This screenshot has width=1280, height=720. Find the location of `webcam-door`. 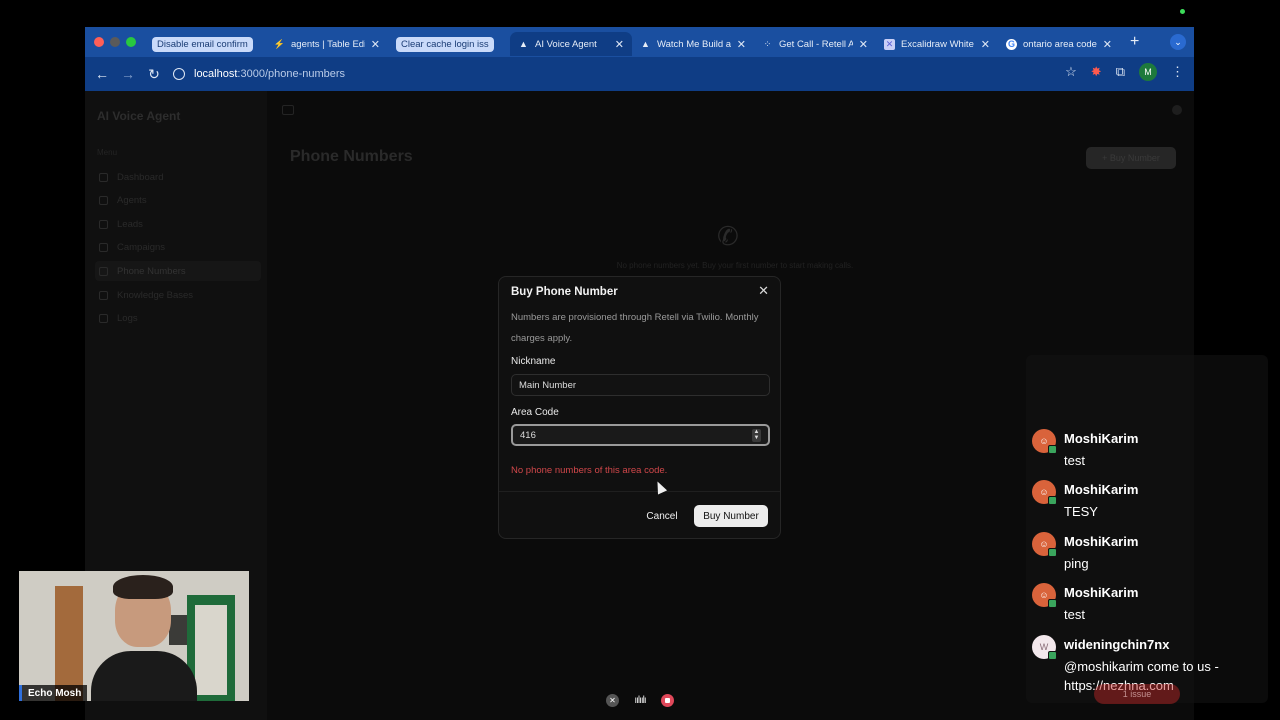

webcam-door is located at coordinates (69, 643).